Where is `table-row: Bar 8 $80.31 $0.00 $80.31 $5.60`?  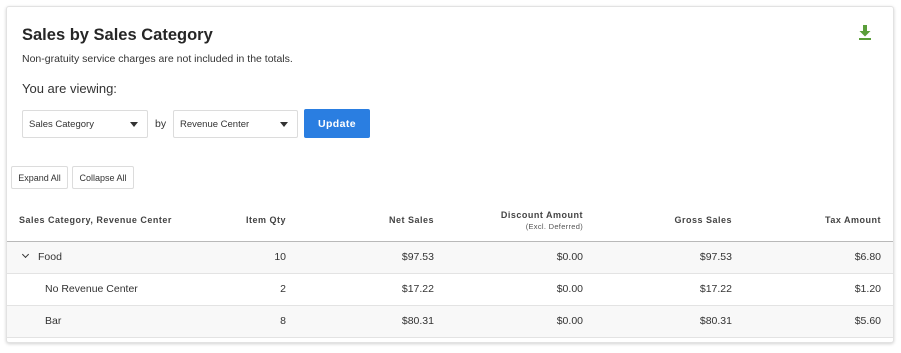
table-row: Bar 8 $80.31 $0.00 $80.31 $5.60 is located at coordinates (450, 321).